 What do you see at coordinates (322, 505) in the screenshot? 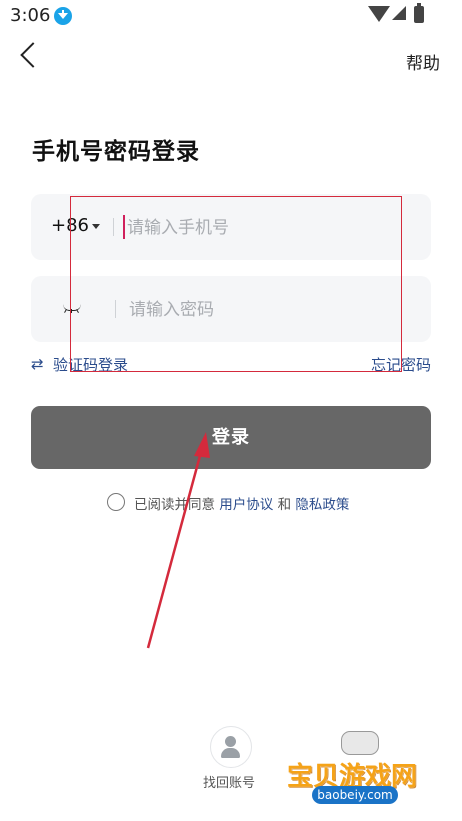
I see `privacy-link: 隐私政策` at bounding box center [322, 505].